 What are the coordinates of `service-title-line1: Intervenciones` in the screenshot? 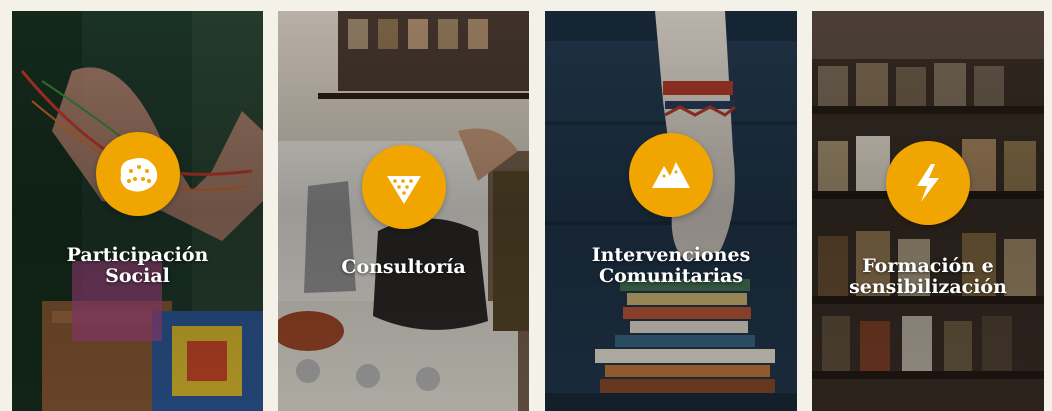 It's located at (671, 255).